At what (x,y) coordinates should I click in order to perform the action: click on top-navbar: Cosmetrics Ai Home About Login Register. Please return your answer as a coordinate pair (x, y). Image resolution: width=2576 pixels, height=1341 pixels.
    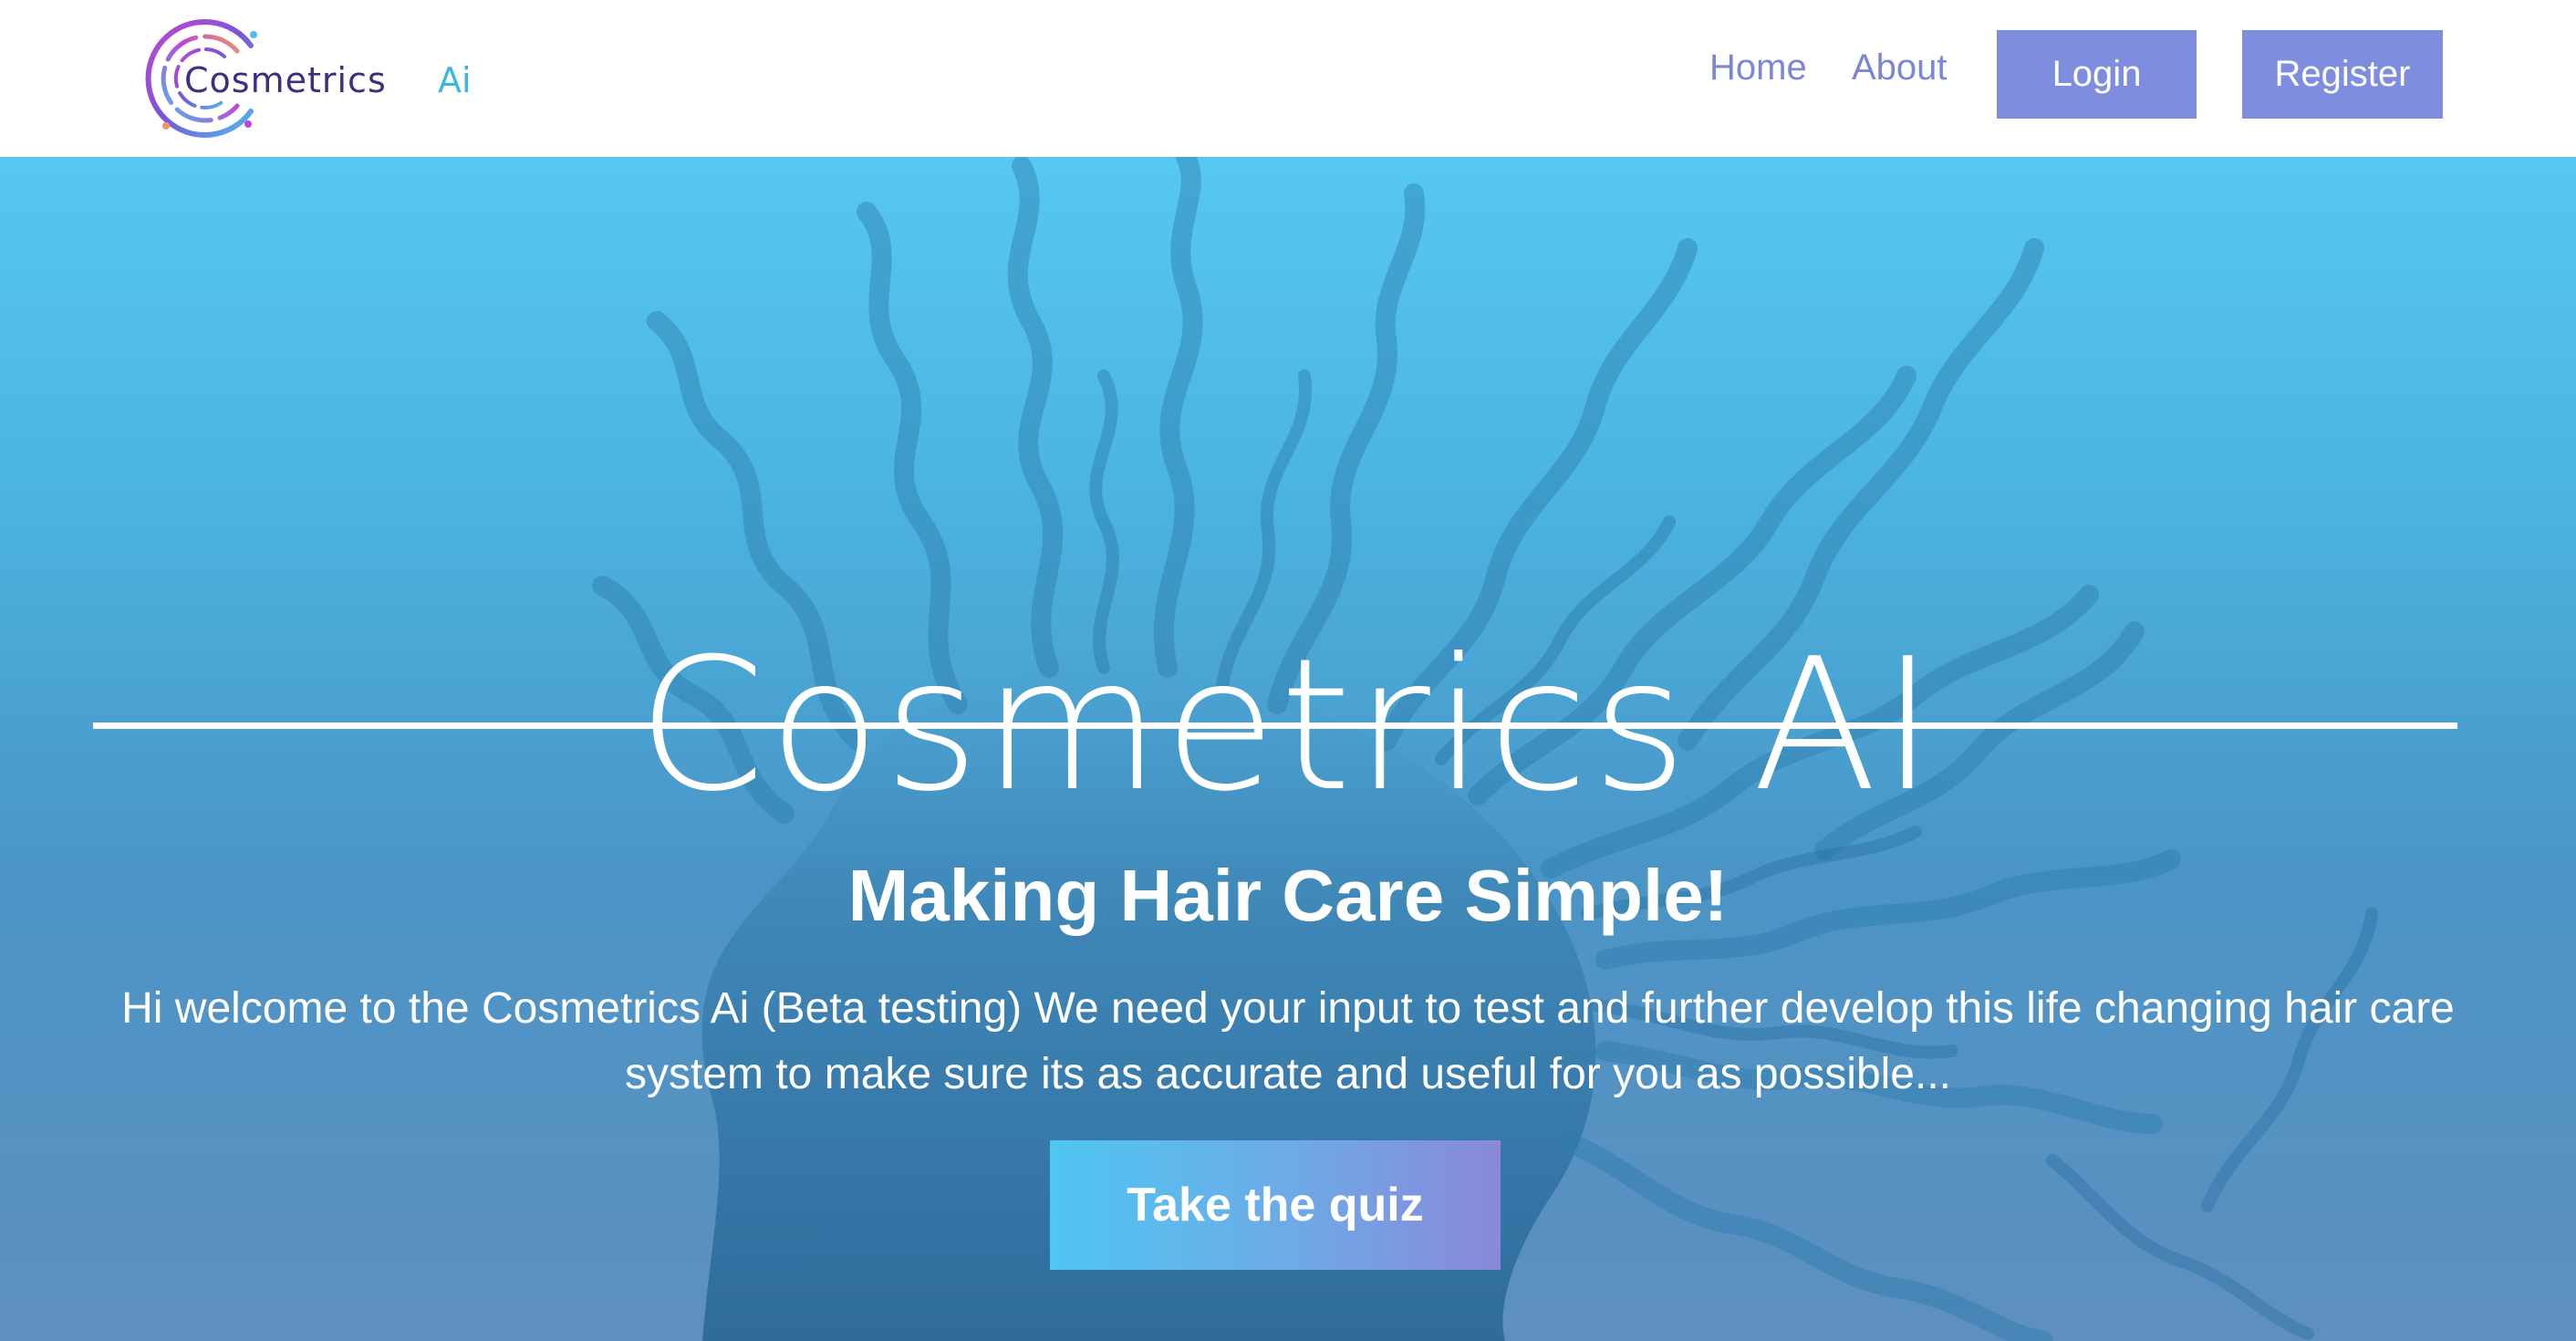
    Looking at the image, I should click on (1288, 78).